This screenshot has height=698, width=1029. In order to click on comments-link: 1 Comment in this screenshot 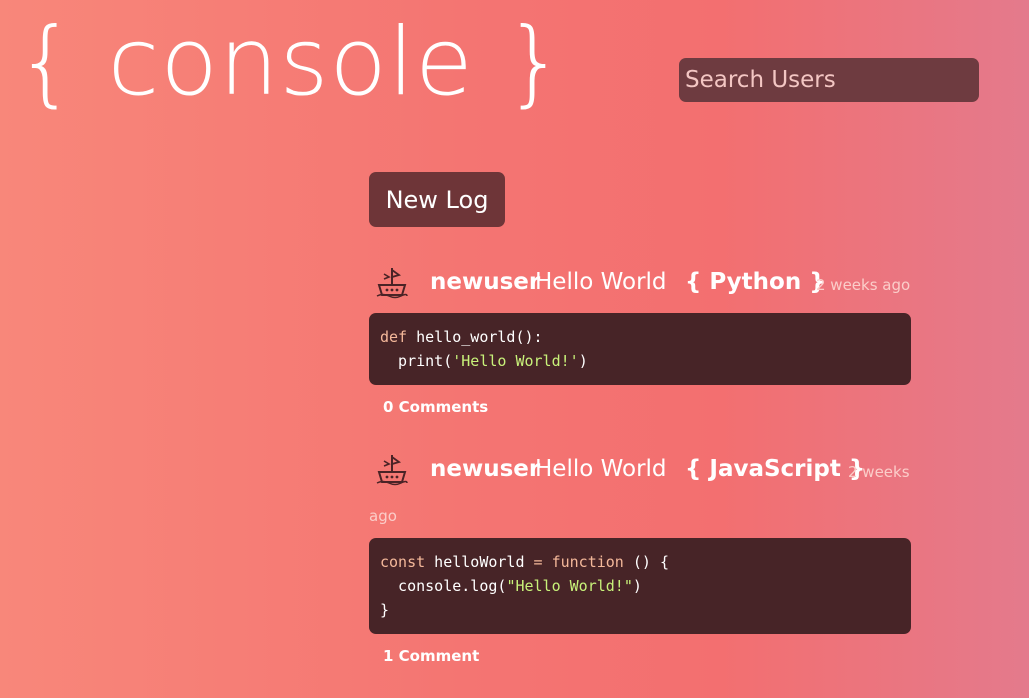, I will do `click(431, 656)`.